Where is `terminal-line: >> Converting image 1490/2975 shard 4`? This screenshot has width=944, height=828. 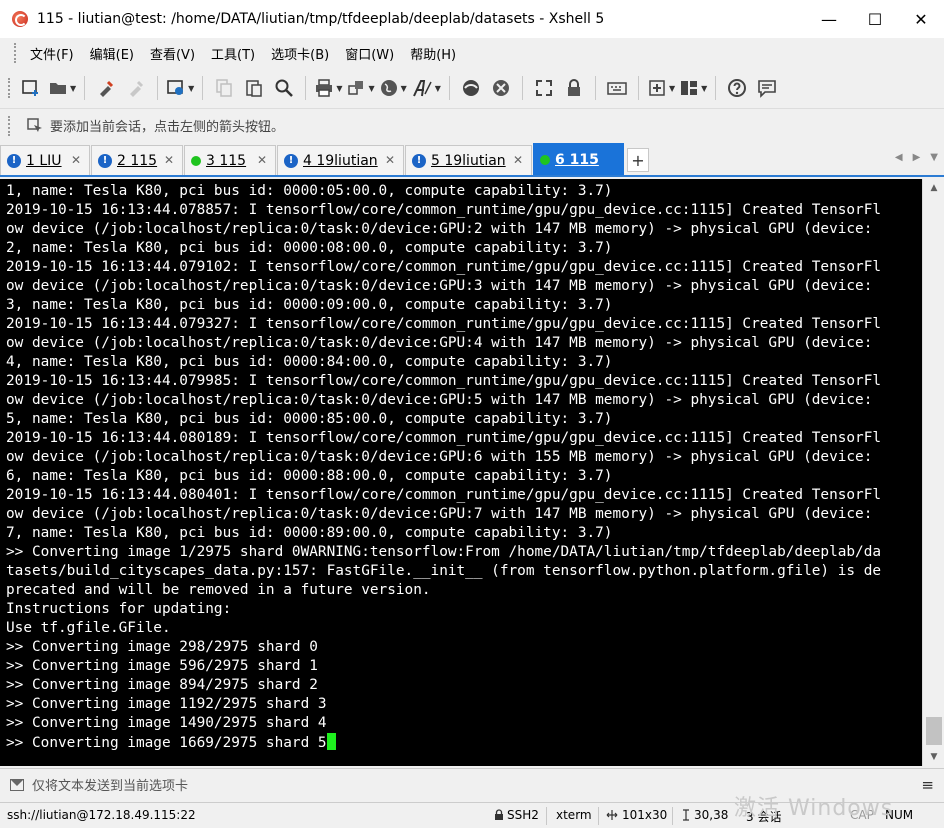 terminal-line: >> Converting image 1490/2975 shard 4 is located at coordinates (166, 723).